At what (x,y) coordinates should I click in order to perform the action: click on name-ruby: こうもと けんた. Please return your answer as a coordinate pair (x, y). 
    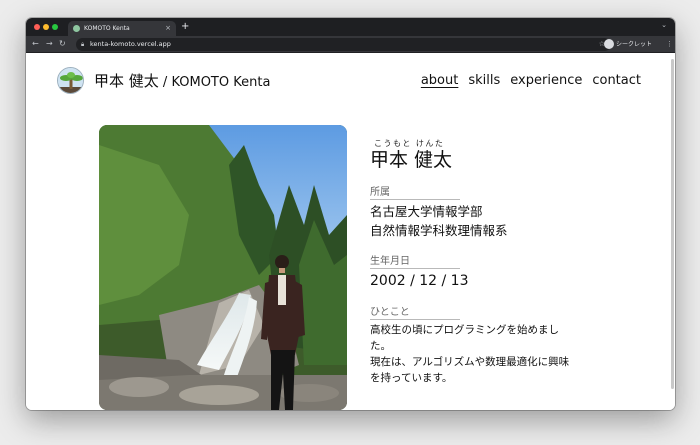
    Looking at the image, I should click on (409, 143).